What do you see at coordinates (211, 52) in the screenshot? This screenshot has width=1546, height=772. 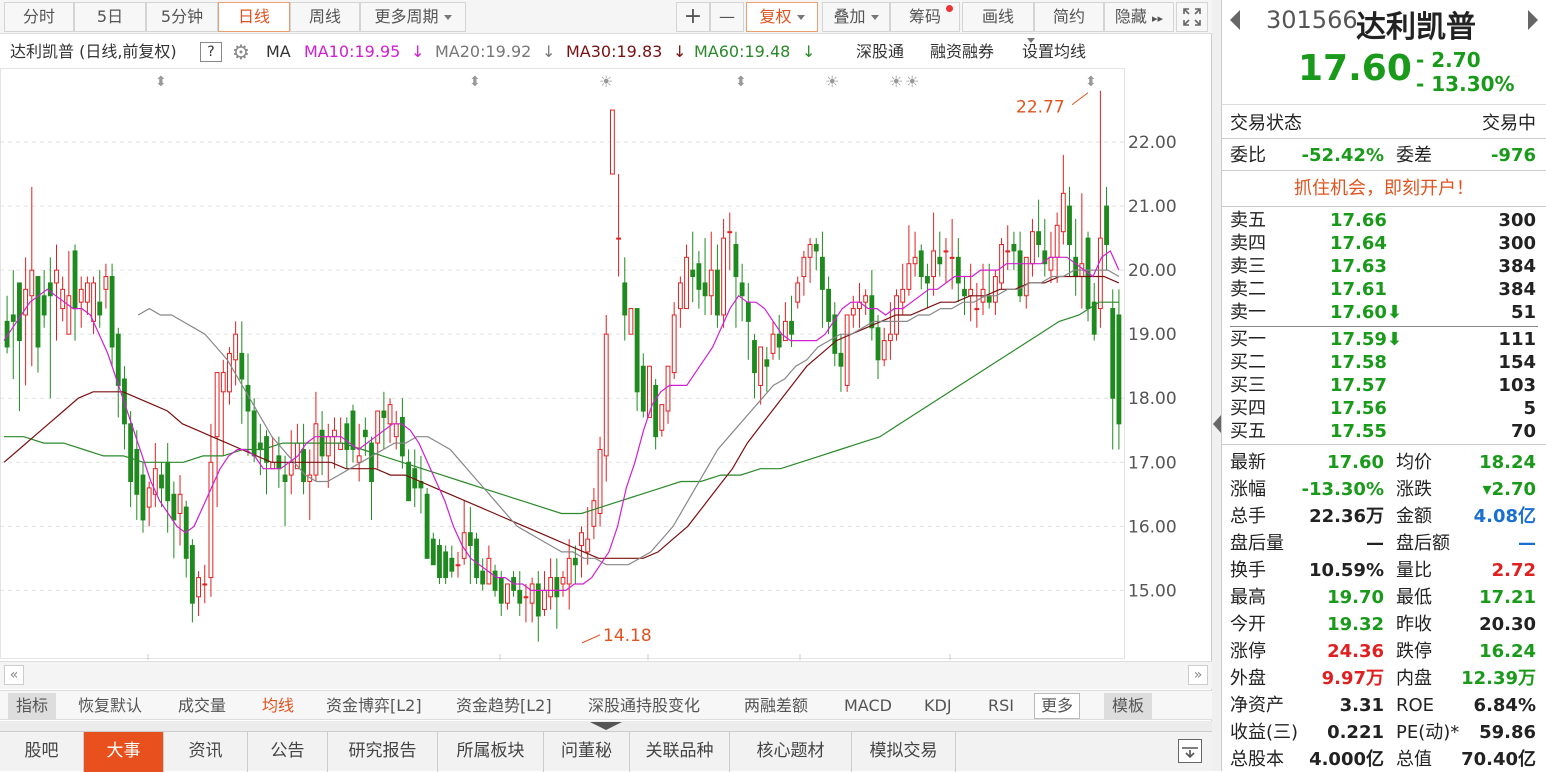 I see `help-icon: ?` at bounding box center [211, 52].